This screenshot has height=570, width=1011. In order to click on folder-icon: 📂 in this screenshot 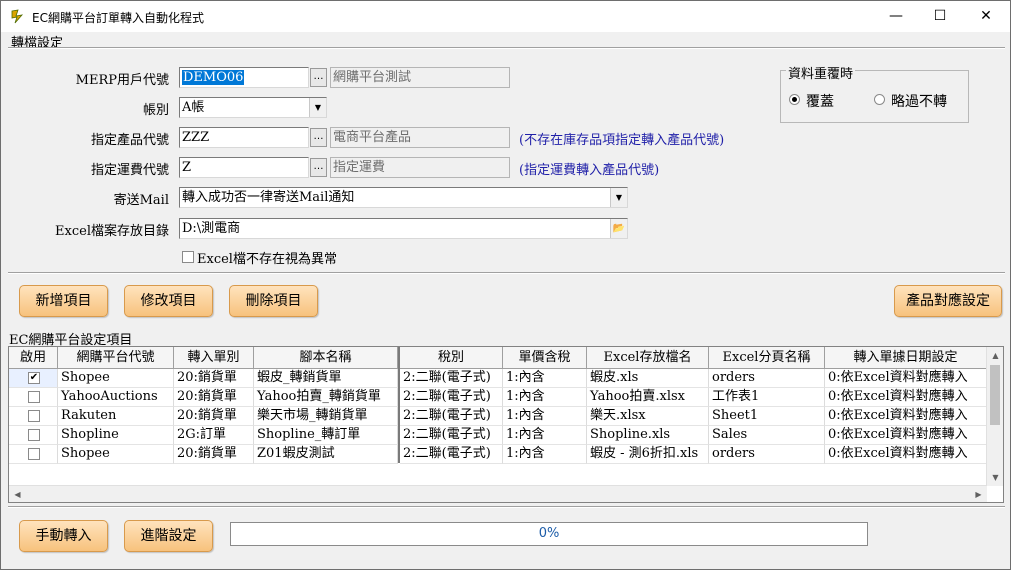, I will do `click(618, 228)`.